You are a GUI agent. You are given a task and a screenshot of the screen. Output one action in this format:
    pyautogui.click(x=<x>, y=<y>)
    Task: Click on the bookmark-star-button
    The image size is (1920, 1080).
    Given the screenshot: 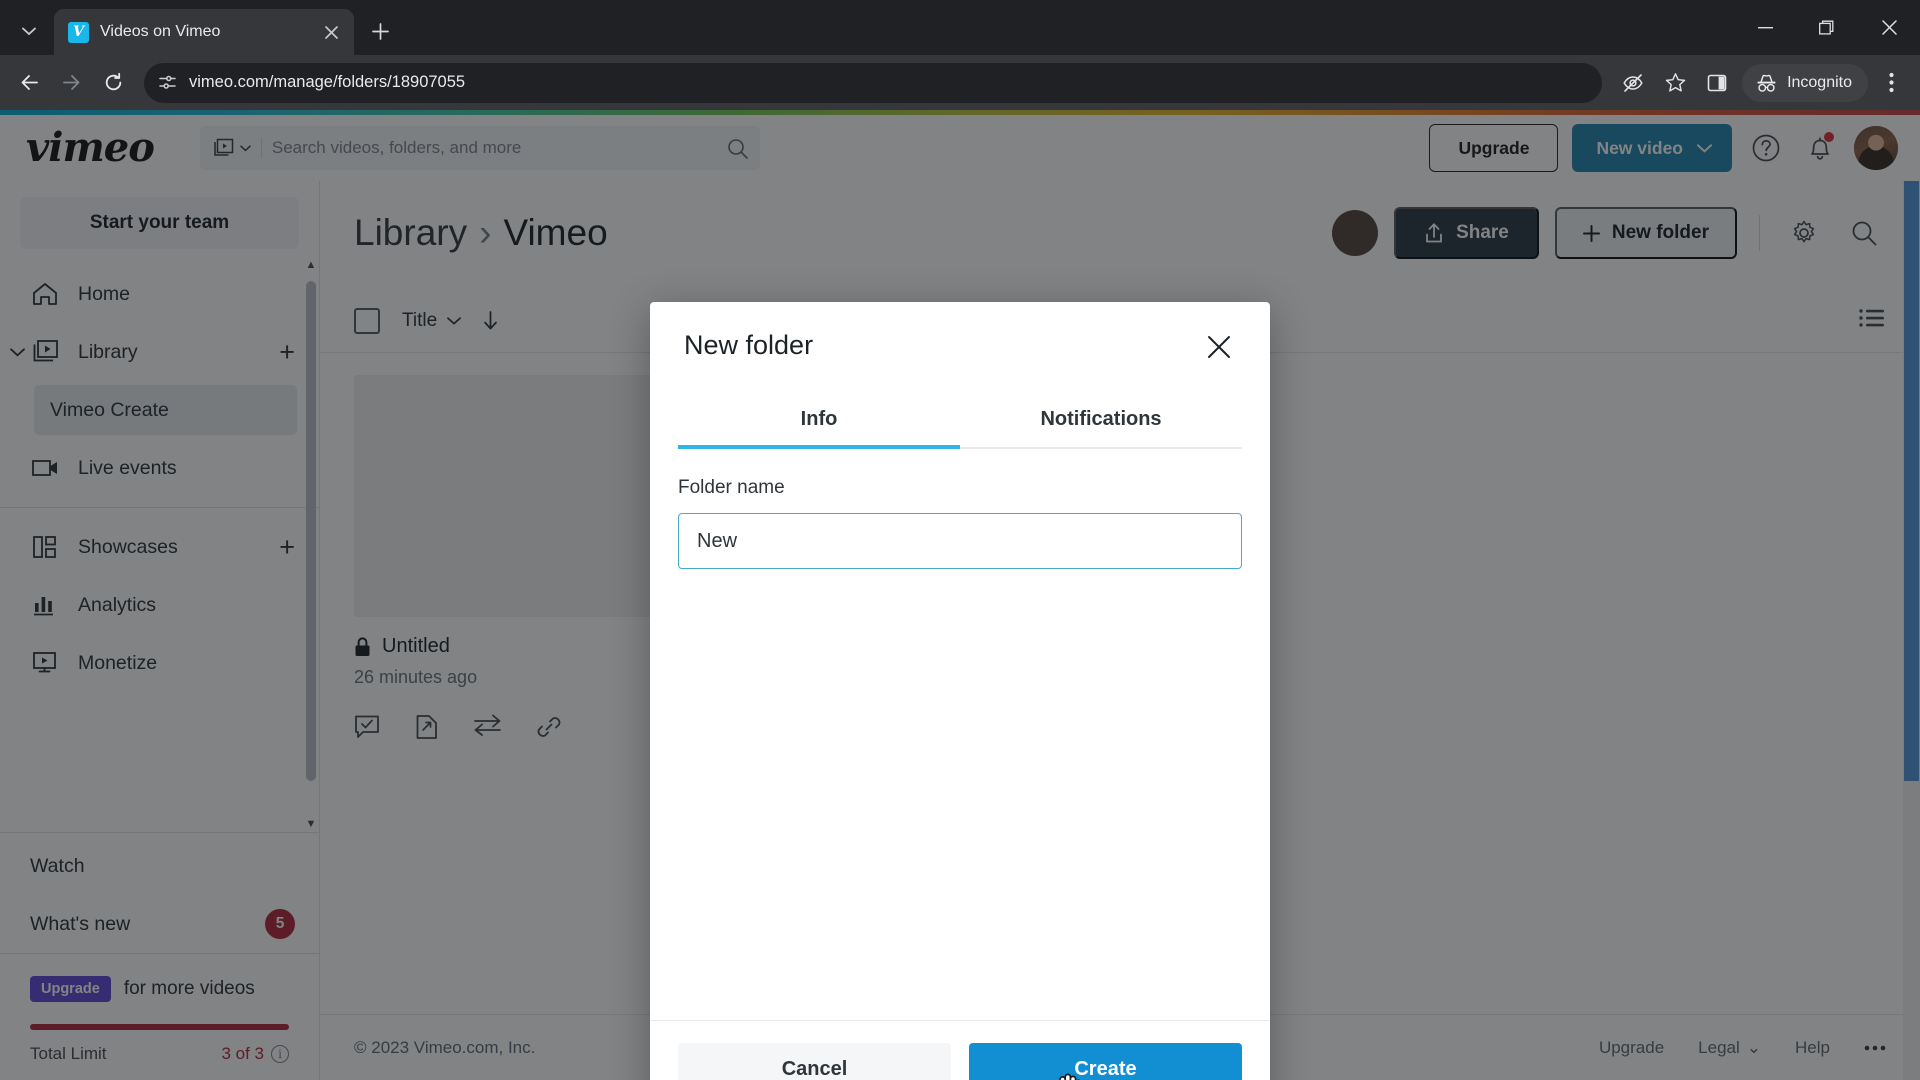 What is the action you would take?
    pyautogui.click(x=1675, y=83)
    